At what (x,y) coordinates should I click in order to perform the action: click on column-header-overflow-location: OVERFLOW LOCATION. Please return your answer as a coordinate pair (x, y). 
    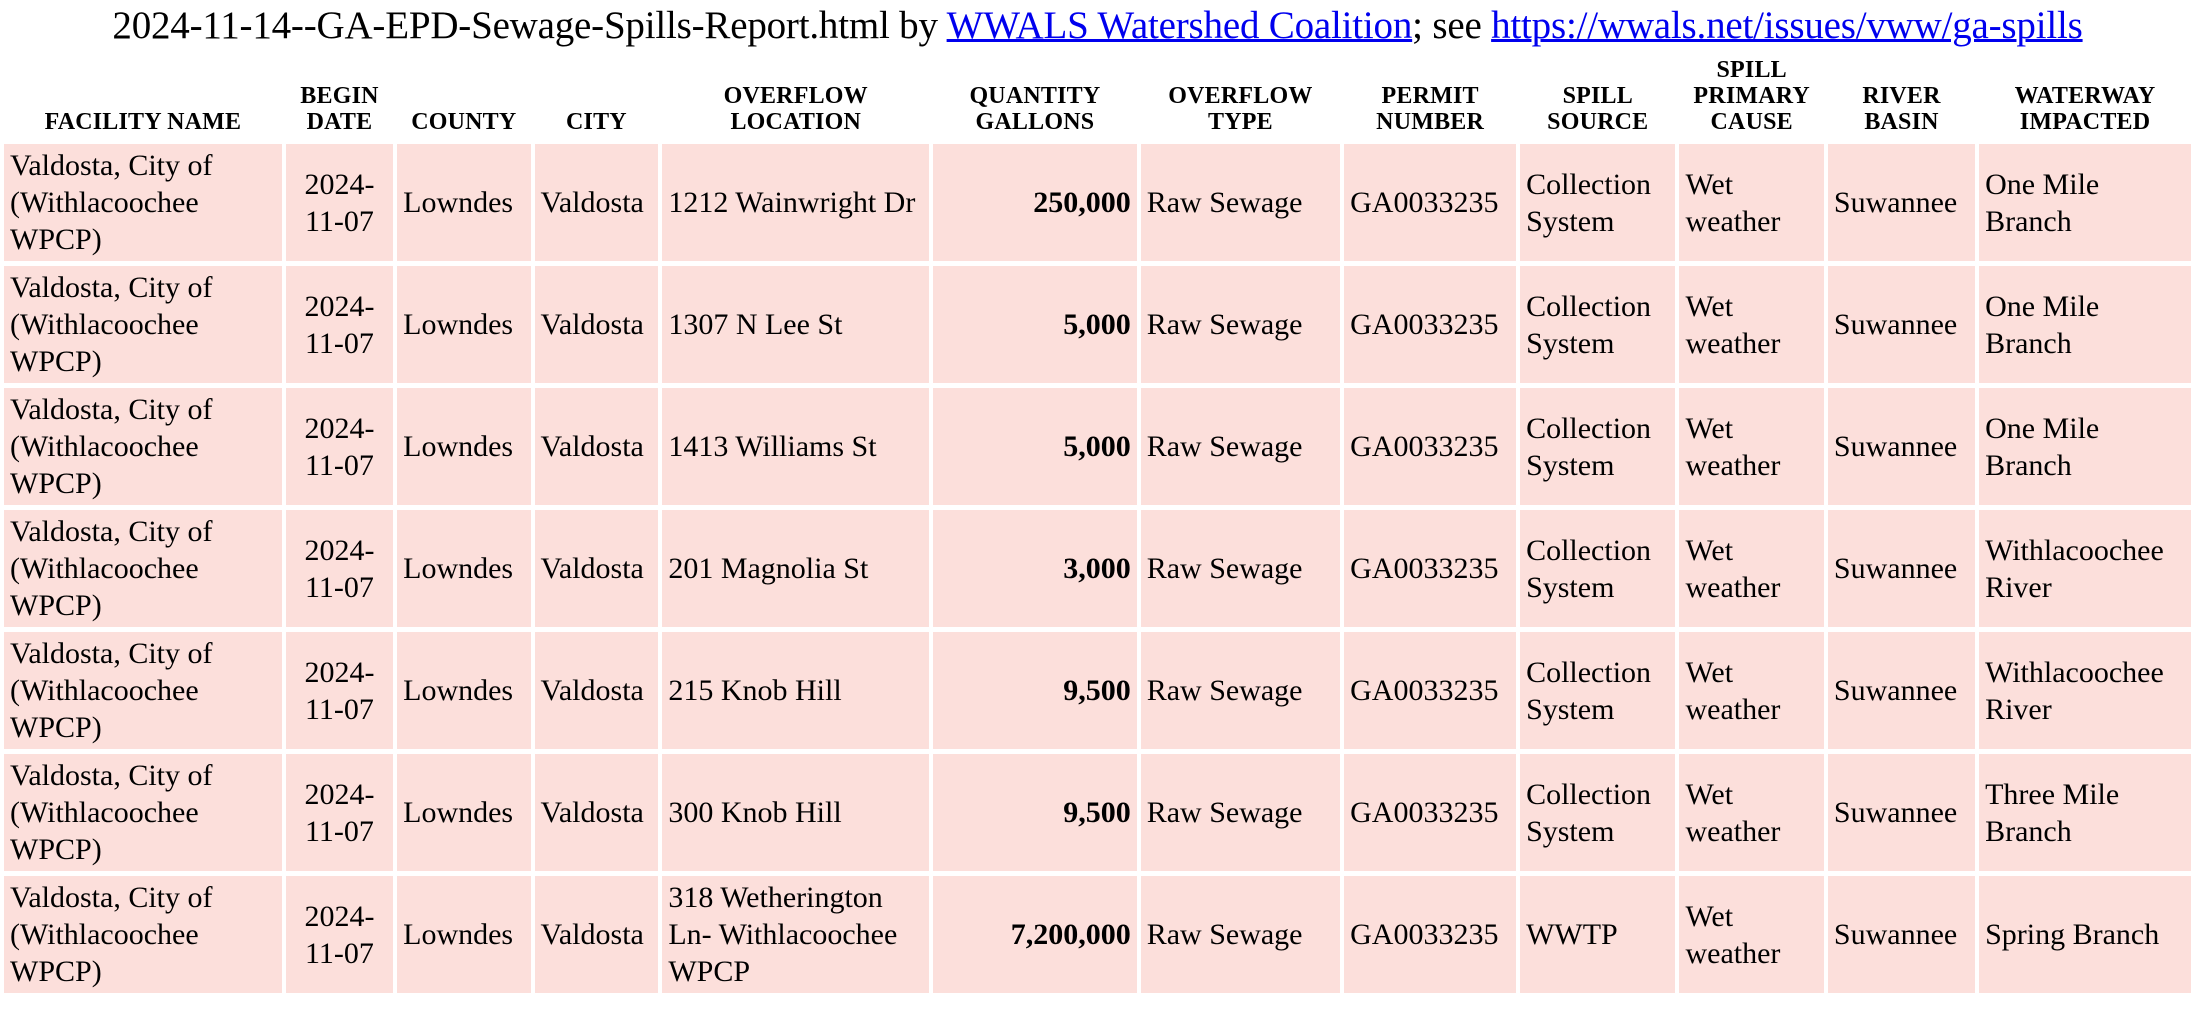
    Looking at the image, I should click on (796, 98).